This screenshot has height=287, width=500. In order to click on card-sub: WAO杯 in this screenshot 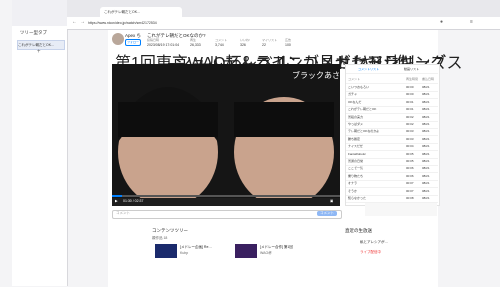, I will do `click(266, 253)`.